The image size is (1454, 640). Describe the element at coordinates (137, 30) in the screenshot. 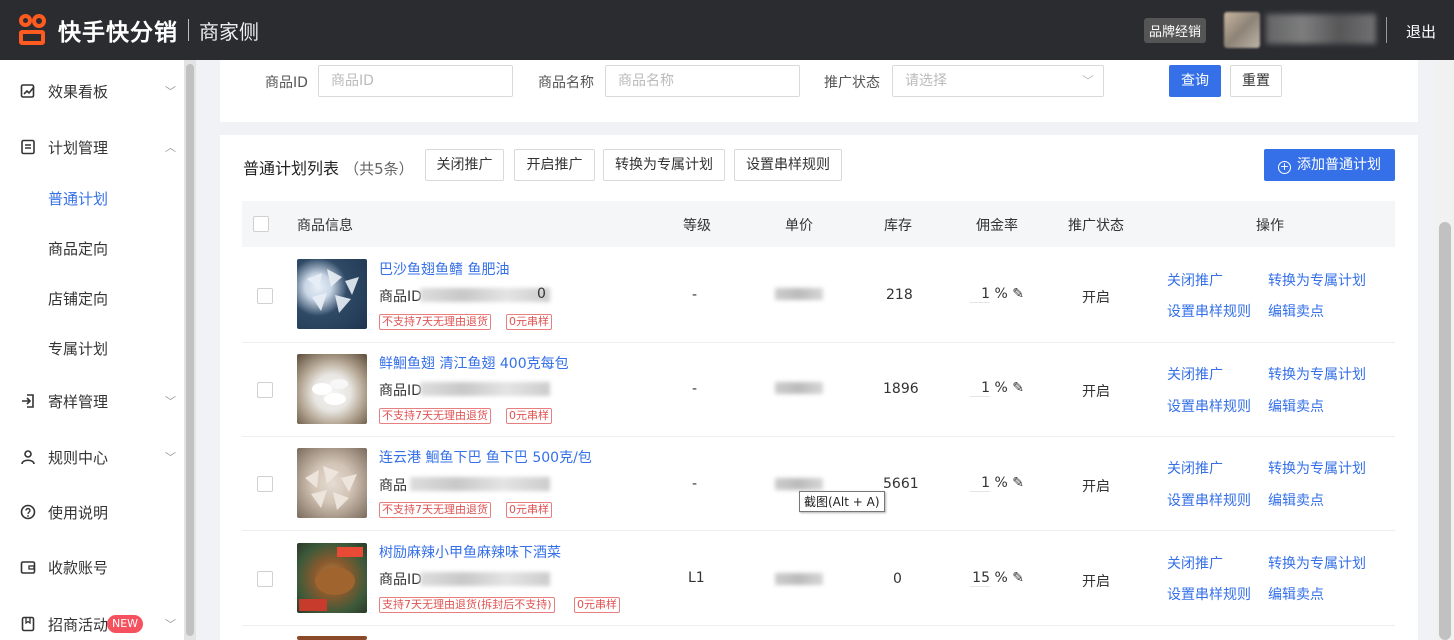

I see `brand-logo: 快手快分销 商家侧` at that location.